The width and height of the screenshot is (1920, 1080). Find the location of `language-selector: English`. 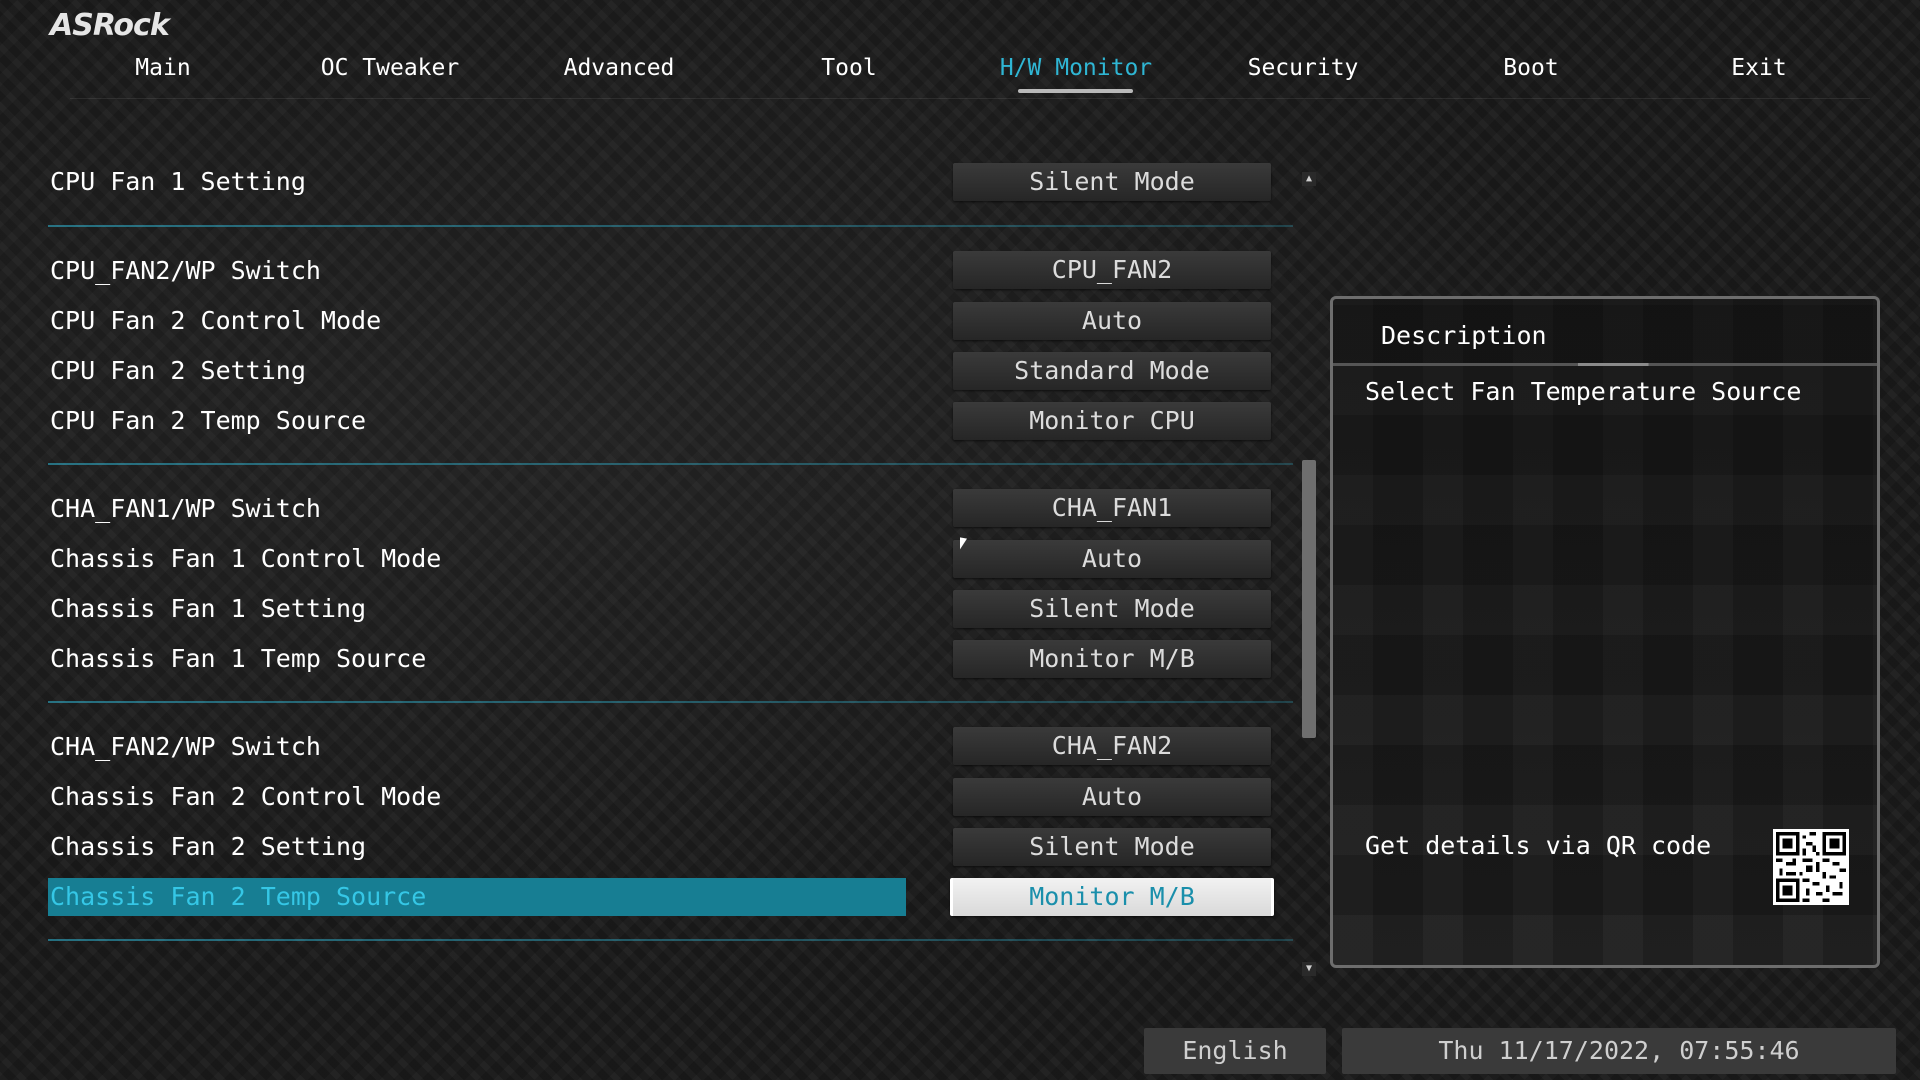

language-selector: English is located at coordinates (1235, 1051).